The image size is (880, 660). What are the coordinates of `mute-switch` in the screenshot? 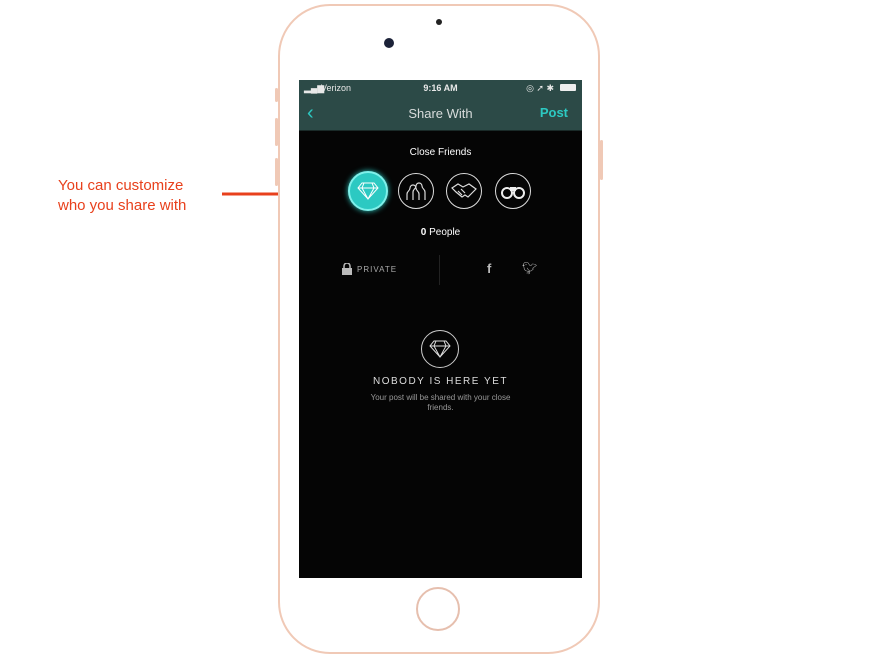 It's located at (276, 95).